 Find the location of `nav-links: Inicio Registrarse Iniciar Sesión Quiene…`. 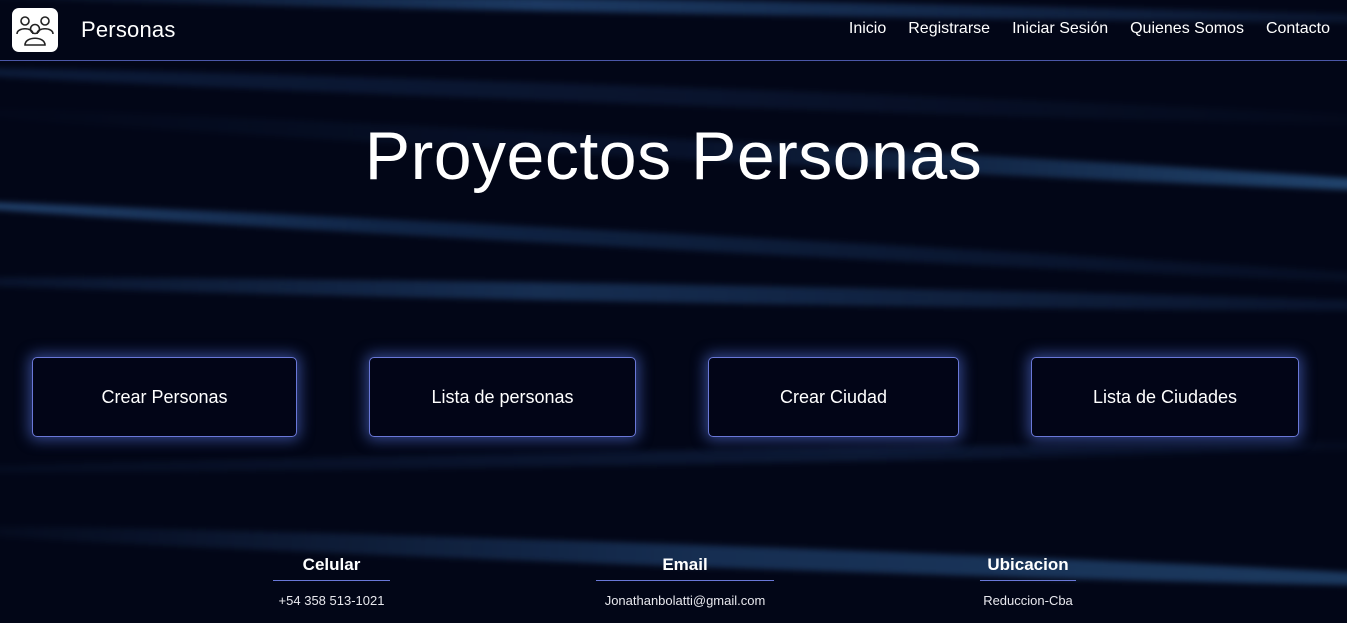

nav-links: Inicio Registrarse Iniciar Sesión Quiene… is located at coordinates (1089, 29).